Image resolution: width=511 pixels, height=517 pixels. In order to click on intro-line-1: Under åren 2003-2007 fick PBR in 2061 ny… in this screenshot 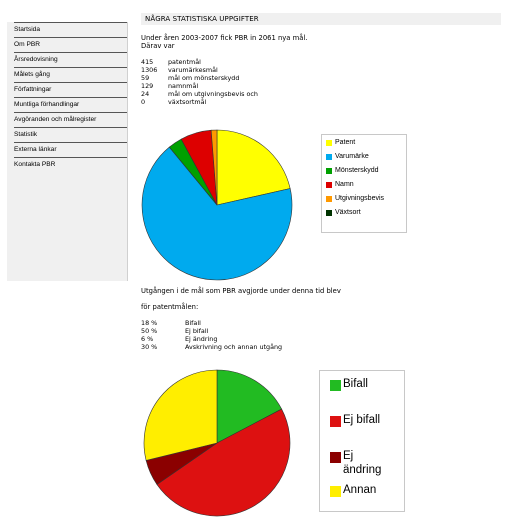, I will do `click(224, 38)`.